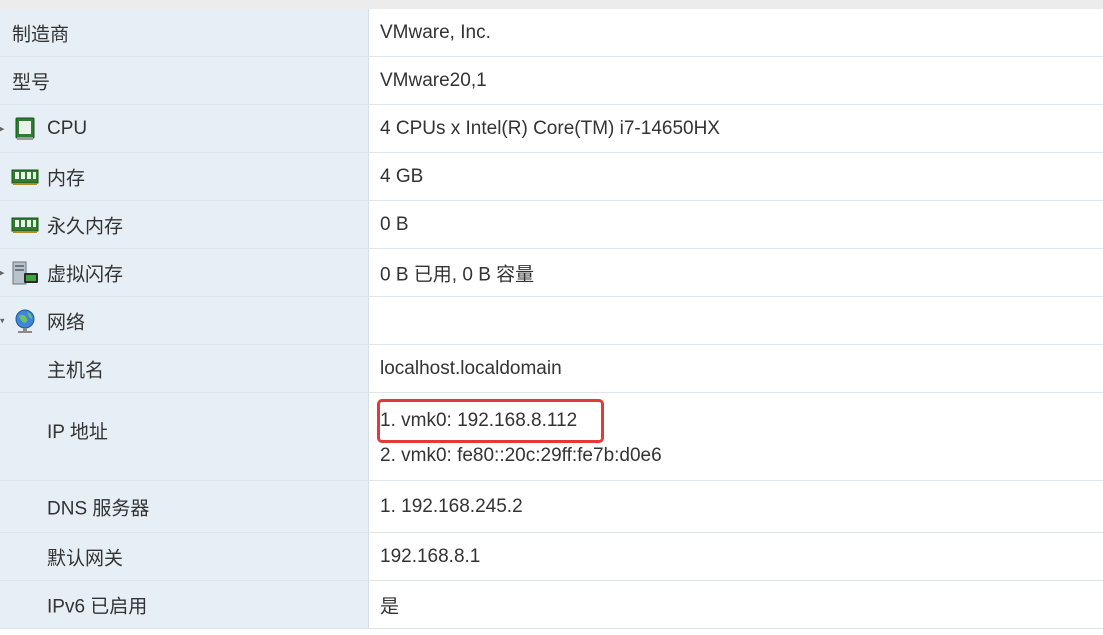 This screenshot has height=635, width=1103. Describe the element at coordinates (66, 178) in the screenshot. I see `row-label: 内存` at that location.